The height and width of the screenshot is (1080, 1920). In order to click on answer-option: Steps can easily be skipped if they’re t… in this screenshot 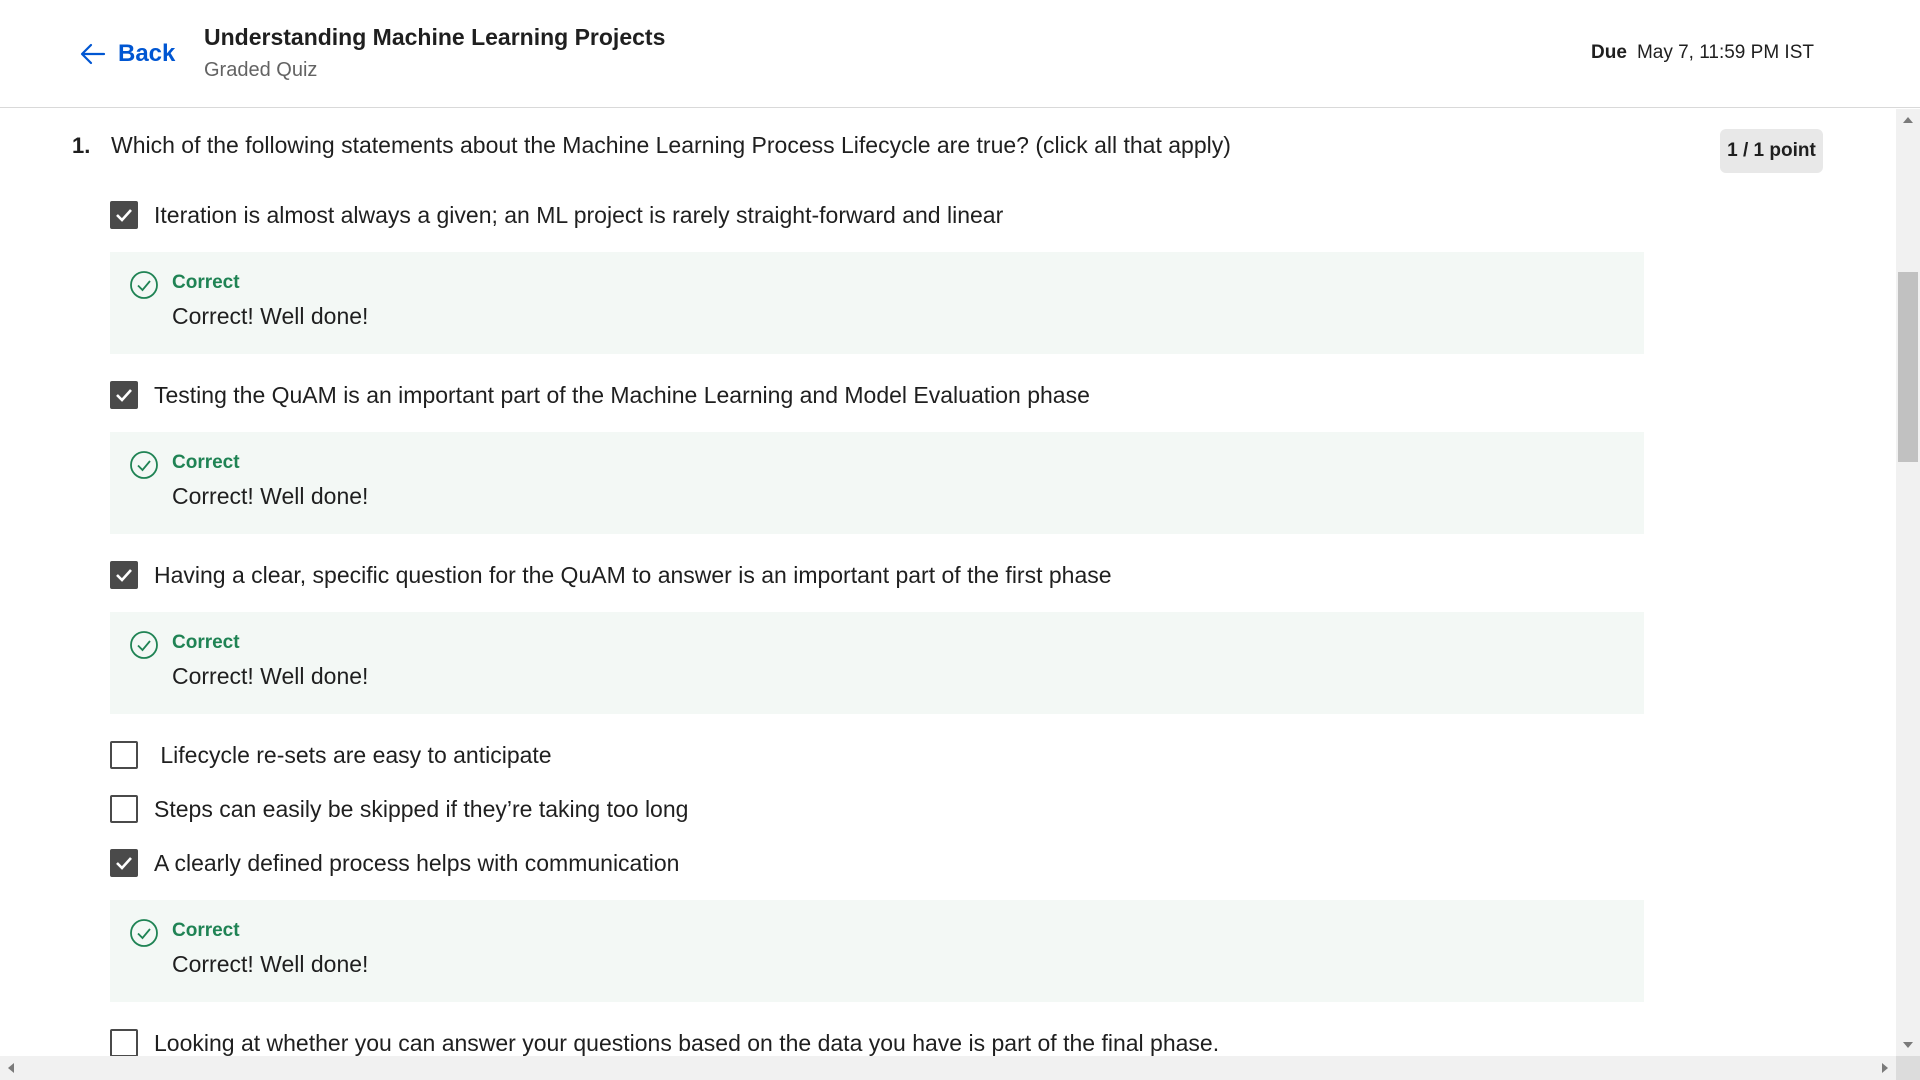, I will do `click(399, 809)`.